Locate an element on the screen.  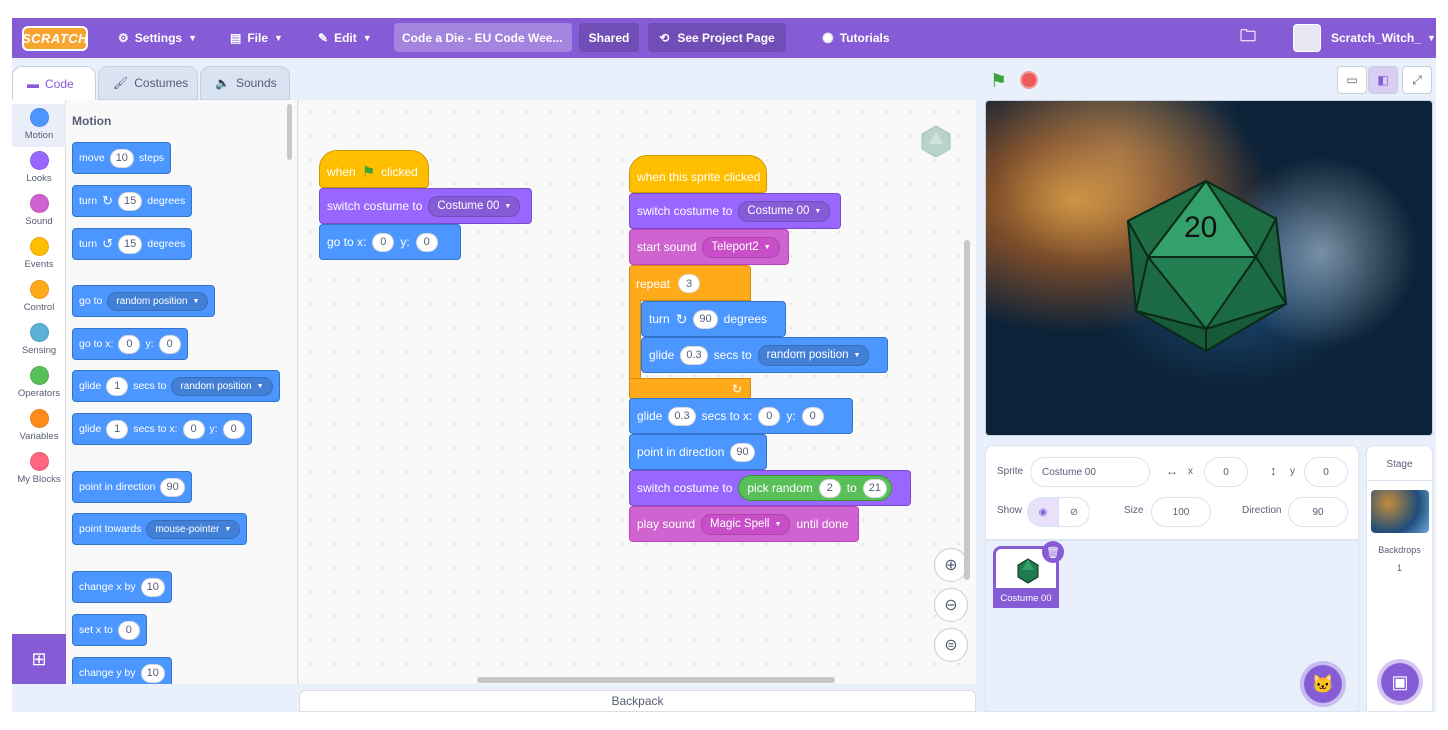
palette-block-goto-xy: go to x: 0 y: 0 is located at coordinates (130, 344).